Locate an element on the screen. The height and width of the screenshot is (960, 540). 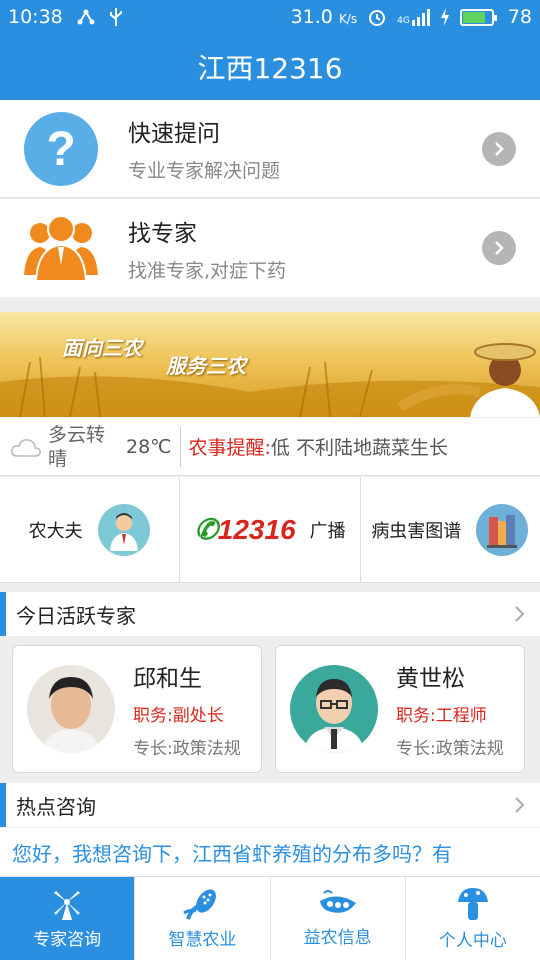
status-time: 10:38 is located at coordinates (35, 17).